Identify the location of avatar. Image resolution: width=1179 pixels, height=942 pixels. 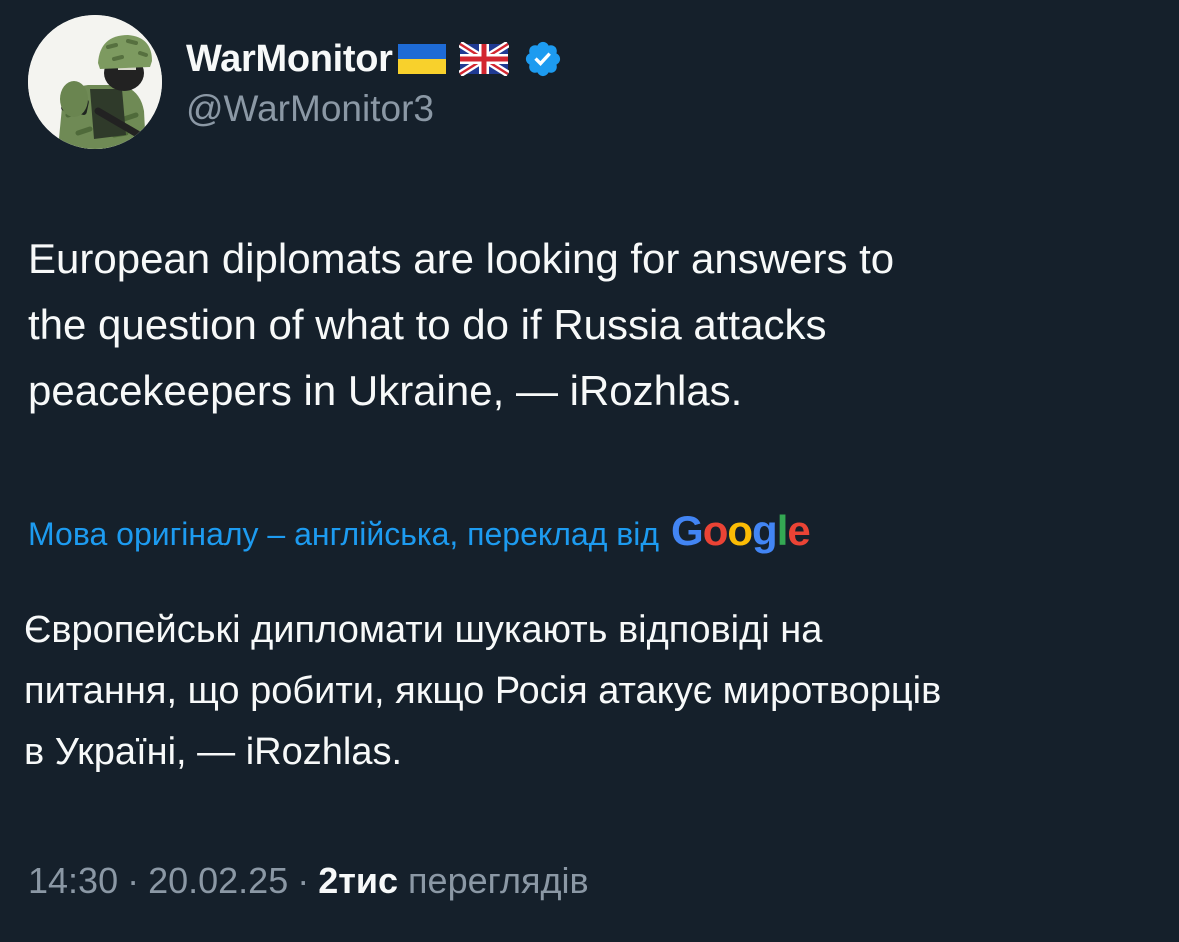
(95, 82).